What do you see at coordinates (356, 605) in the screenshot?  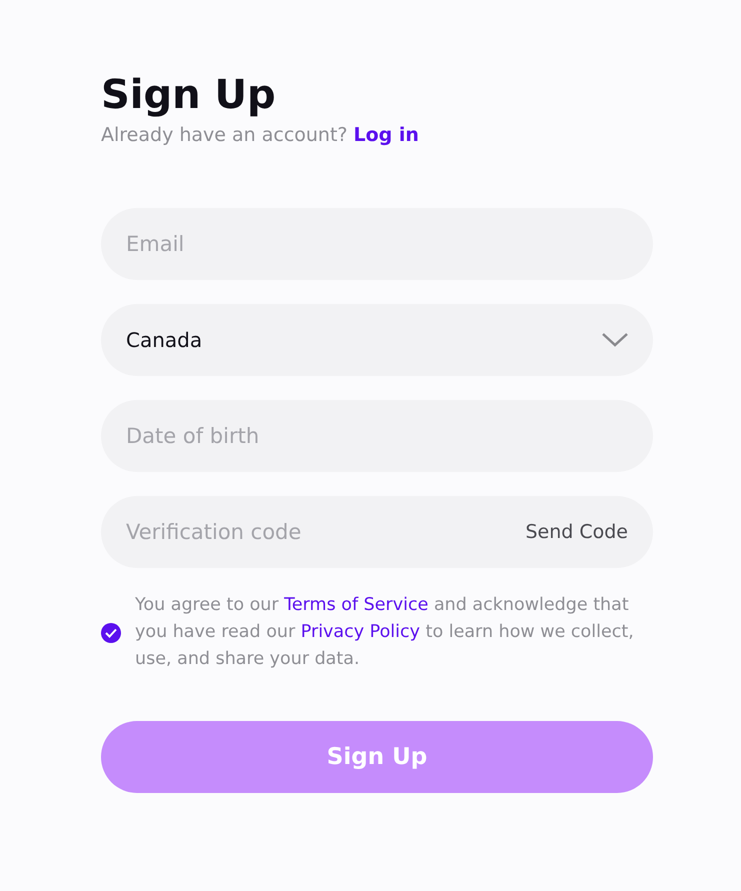 I see `policy-link: Terms of Service` at bounding box center [356, 605].